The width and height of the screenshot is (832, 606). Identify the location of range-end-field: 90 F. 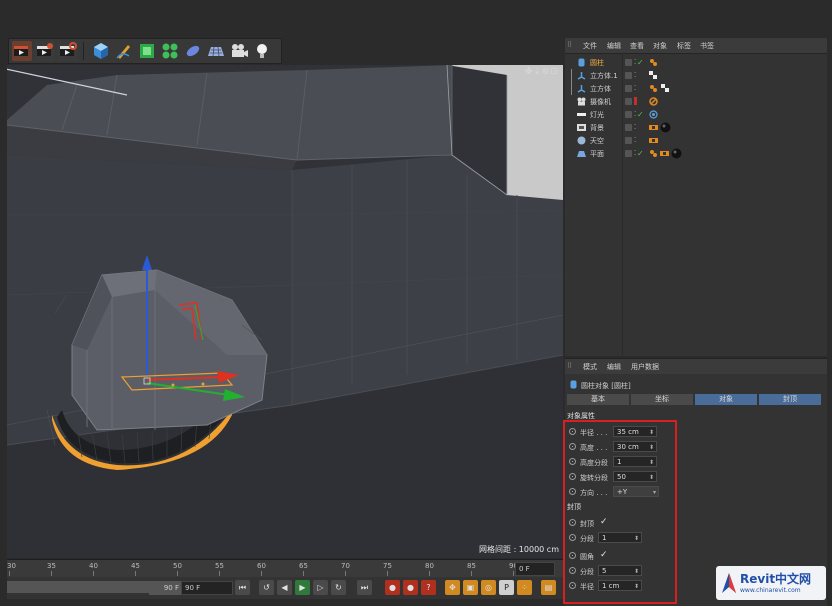
(166, 588).